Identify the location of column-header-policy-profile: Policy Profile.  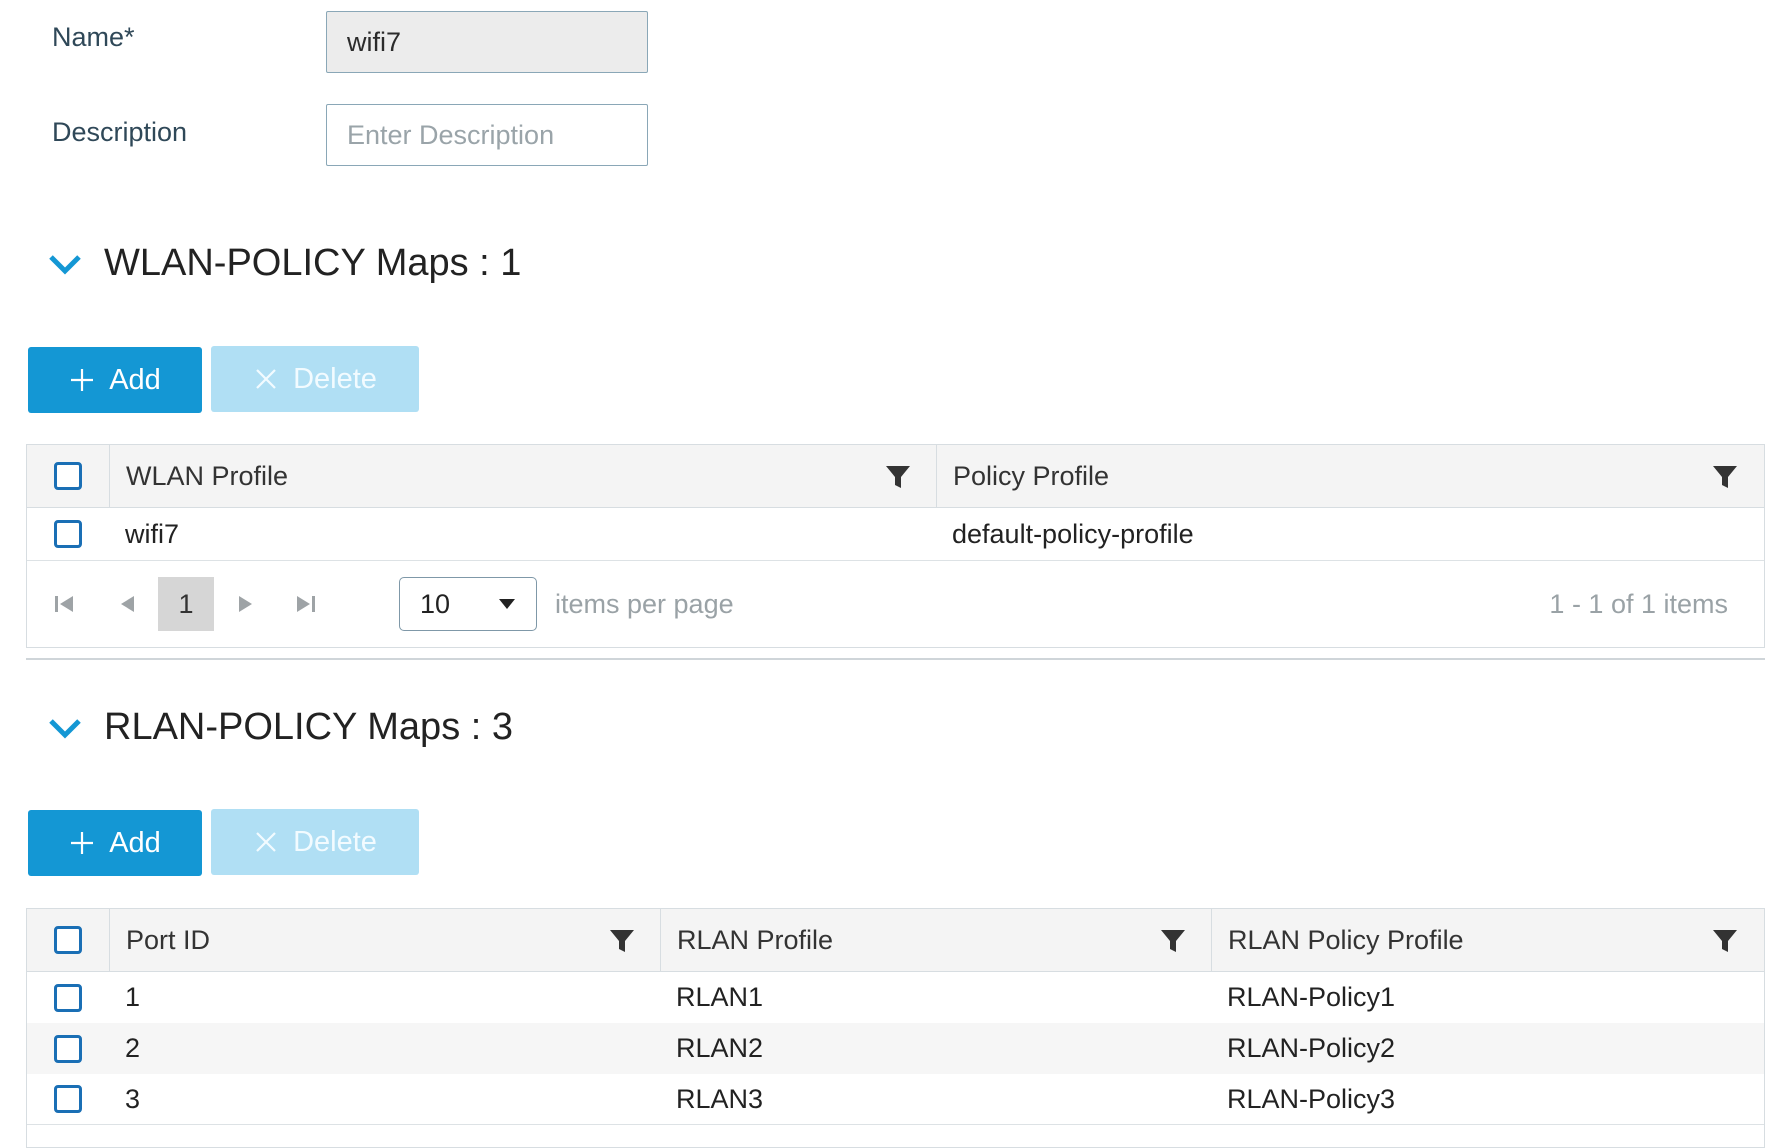
(1349, 476).